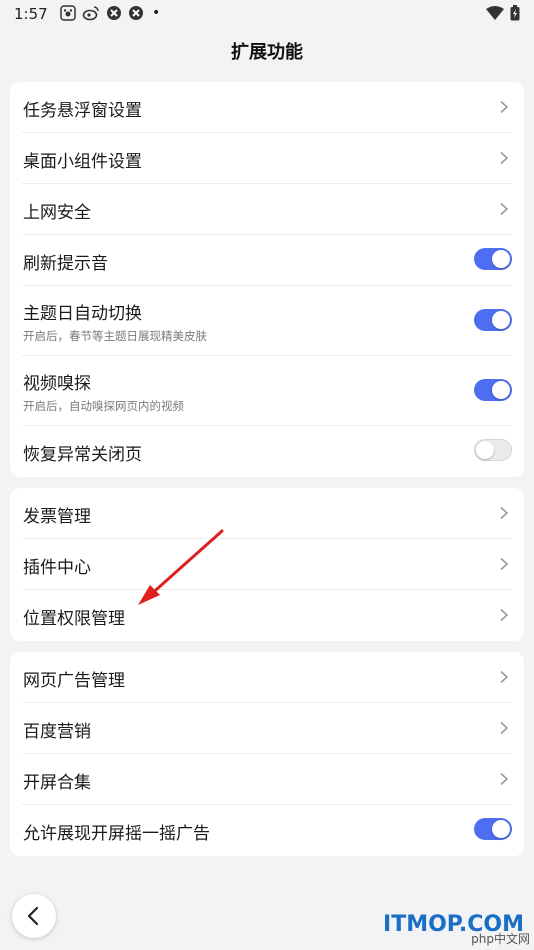  I want to click on back-button, so click(34, 916).